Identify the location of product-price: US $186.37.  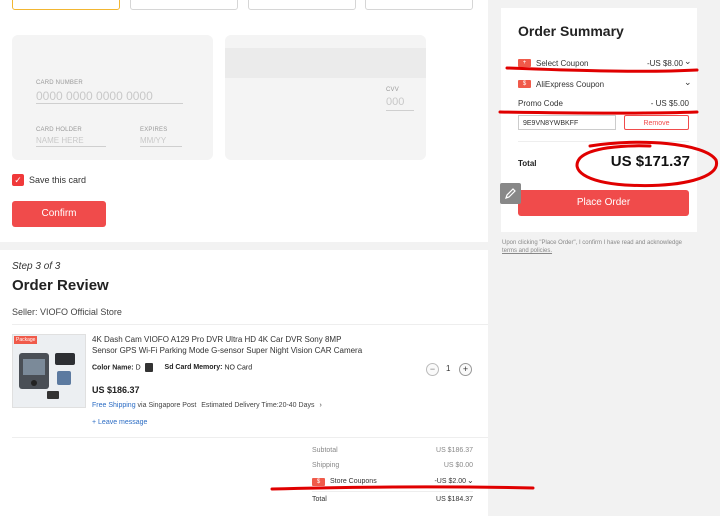
(116, 390).